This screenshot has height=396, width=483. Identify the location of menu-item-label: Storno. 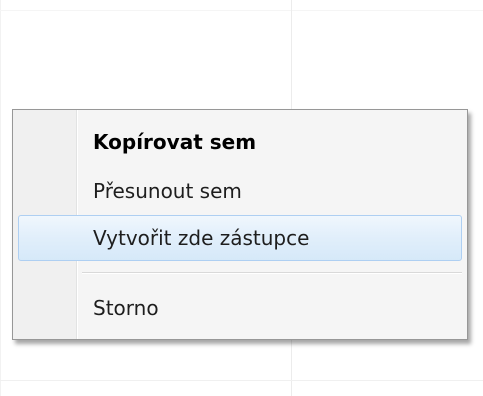
(126, 308).